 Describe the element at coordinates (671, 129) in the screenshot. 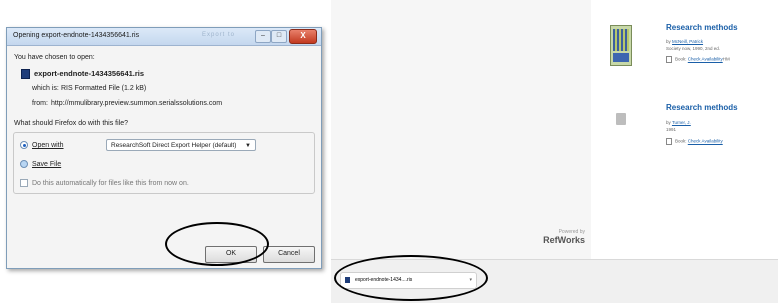

I see `result-pub-2: 1991` at that location.